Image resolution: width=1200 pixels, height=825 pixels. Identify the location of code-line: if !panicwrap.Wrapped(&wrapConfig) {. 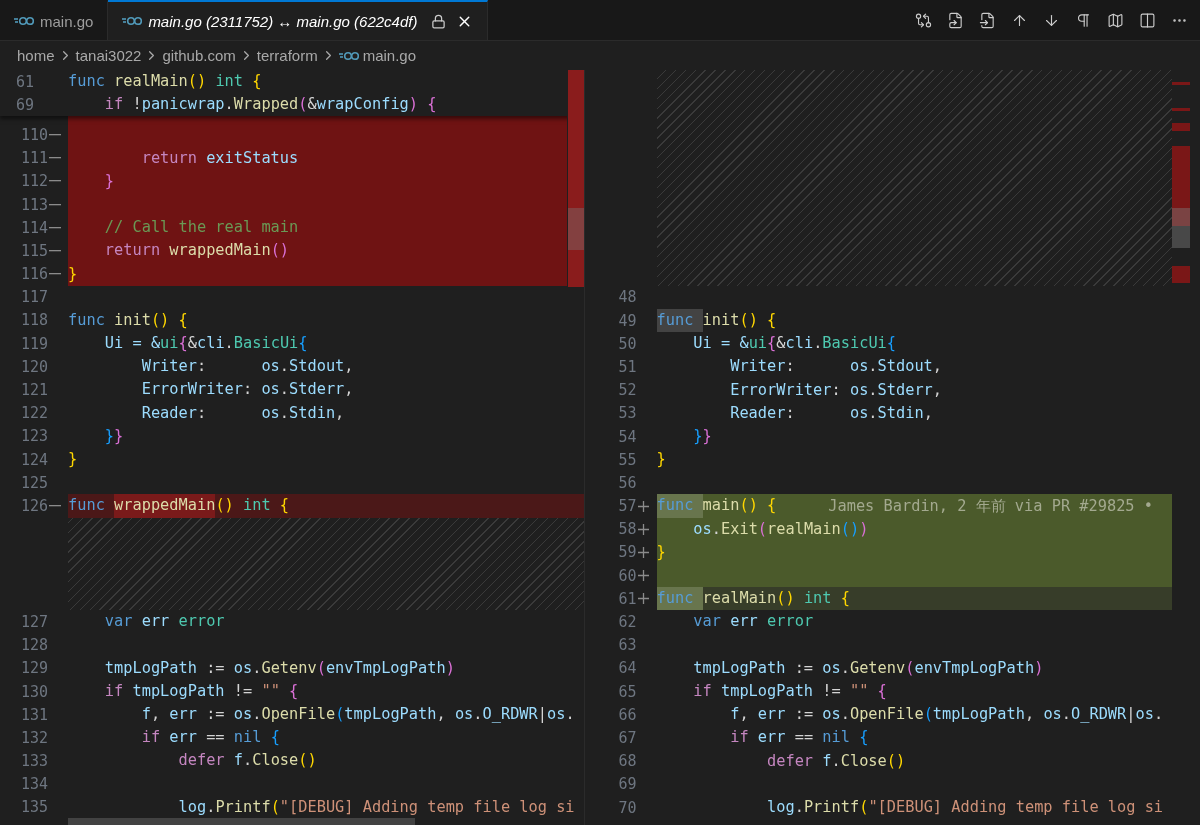
(270, 105).